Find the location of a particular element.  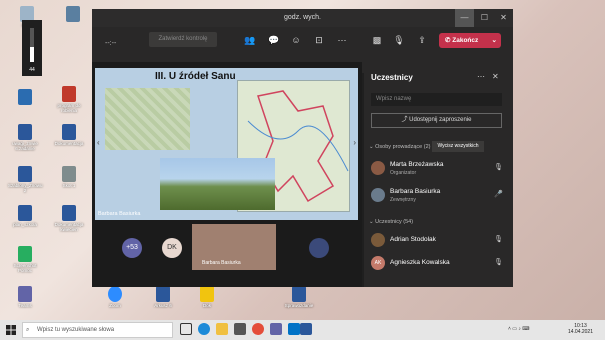

zoom-icon is located at coordinates (115, 294).